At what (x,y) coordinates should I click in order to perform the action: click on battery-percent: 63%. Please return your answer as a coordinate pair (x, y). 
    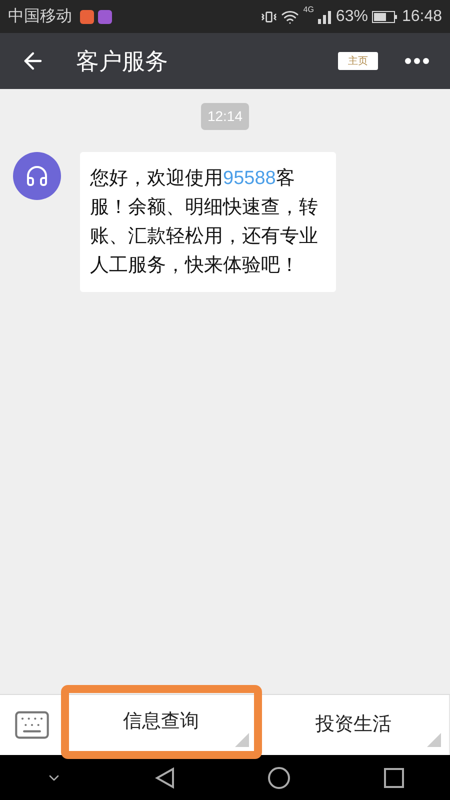
    Looking at the image, I should click on (352, 16).